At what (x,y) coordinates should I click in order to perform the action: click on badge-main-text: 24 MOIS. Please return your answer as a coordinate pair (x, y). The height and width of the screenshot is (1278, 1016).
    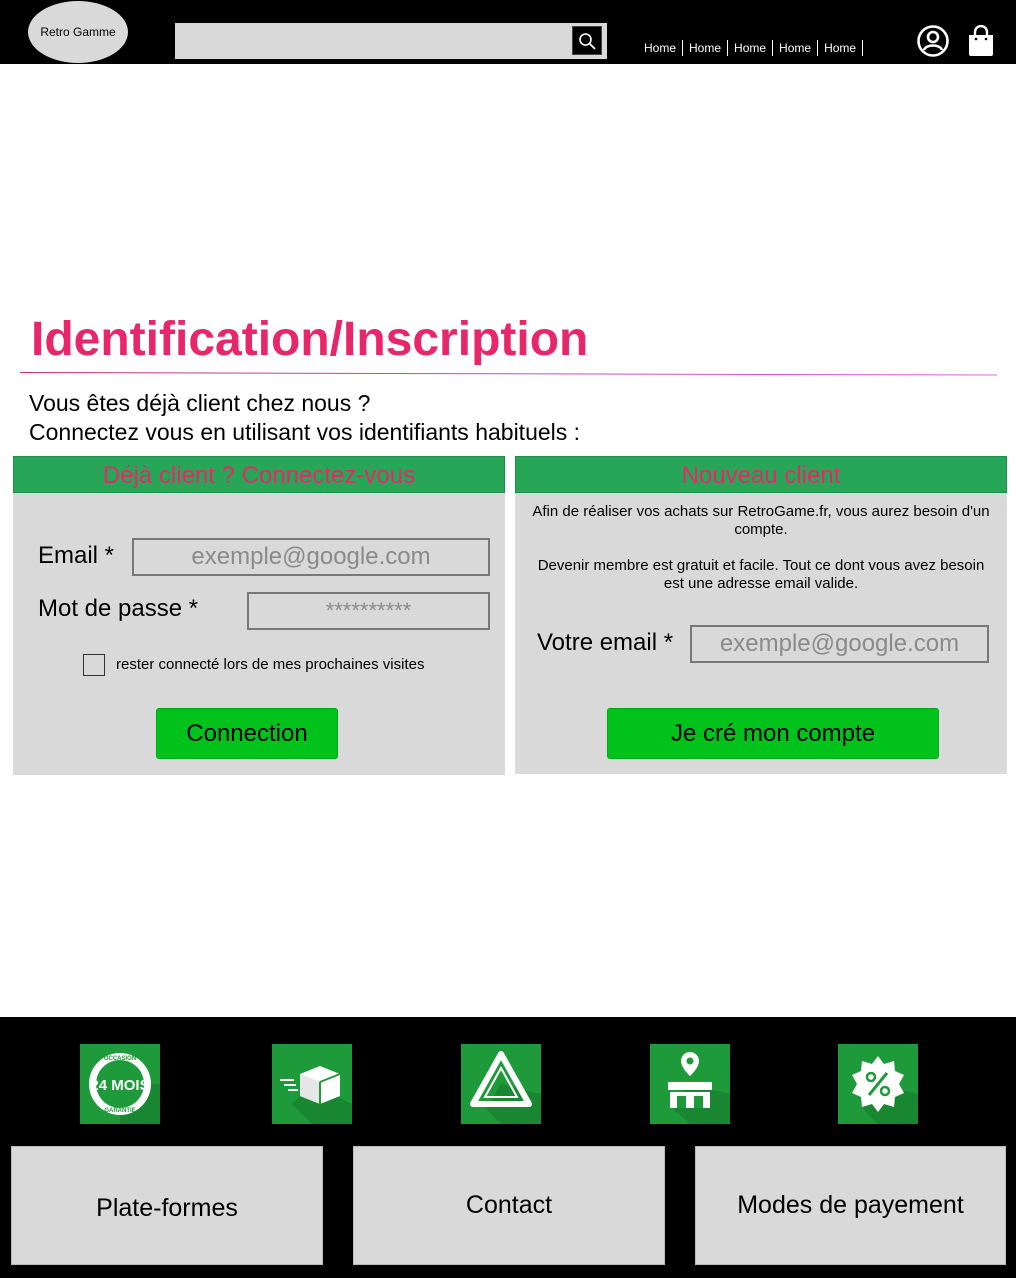
    Looking at the image, I should click on (119, 1085).